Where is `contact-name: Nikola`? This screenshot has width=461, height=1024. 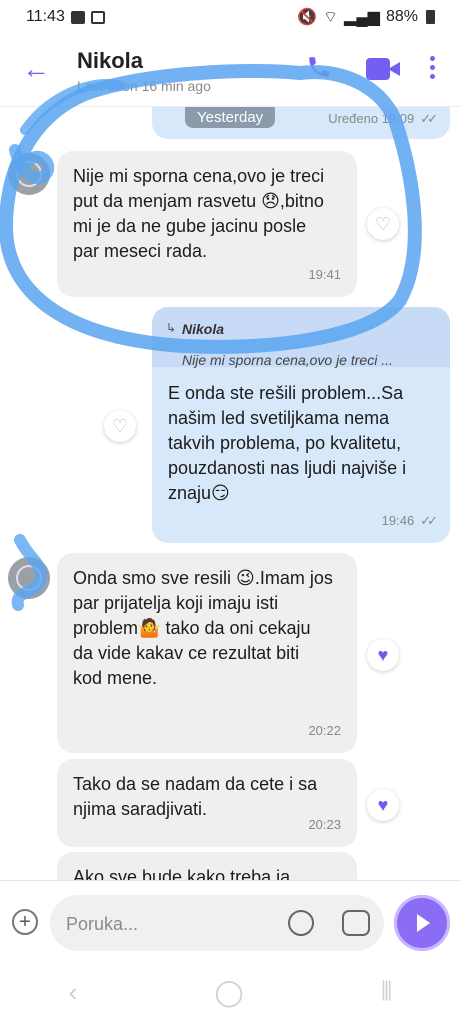
contact-name: Nikola is located at coordinates (110, 61).